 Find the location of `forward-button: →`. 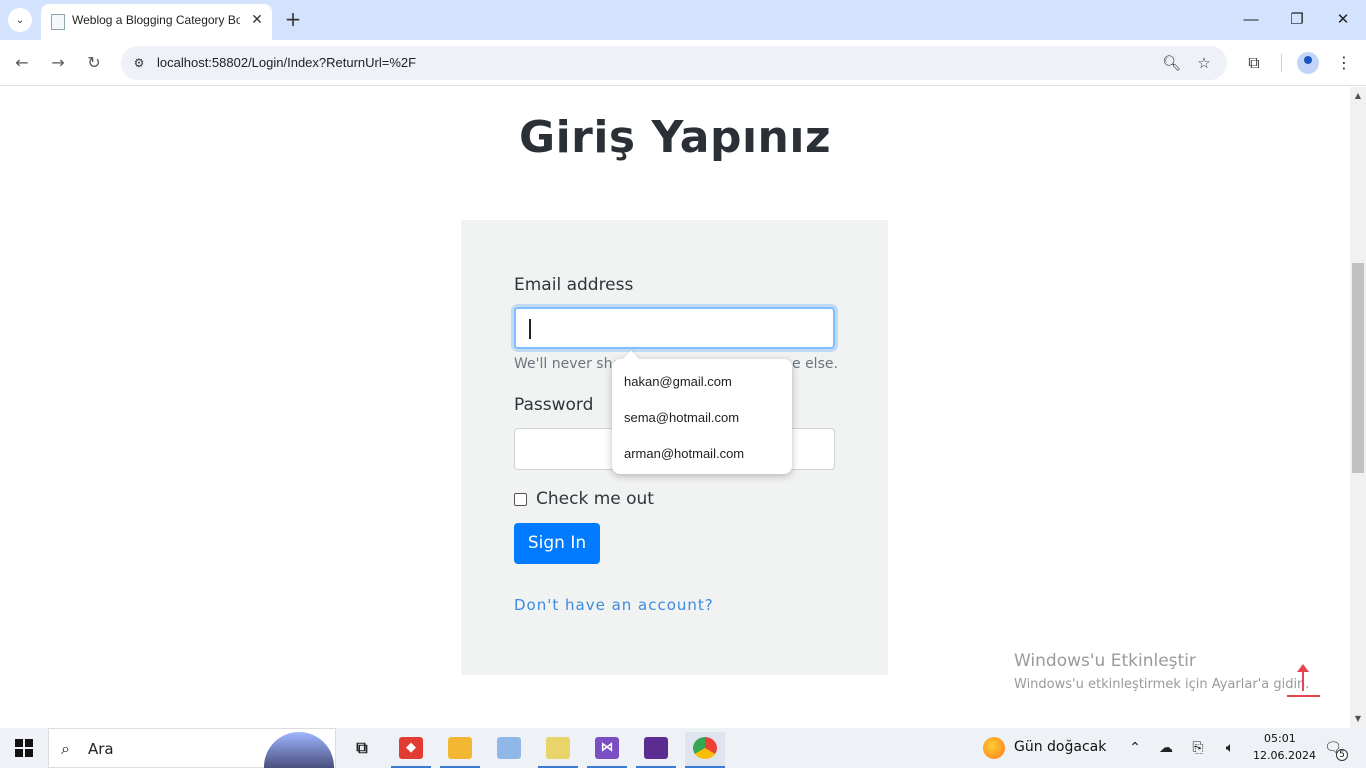

forward-button: → is located at coordinates (58, 63).